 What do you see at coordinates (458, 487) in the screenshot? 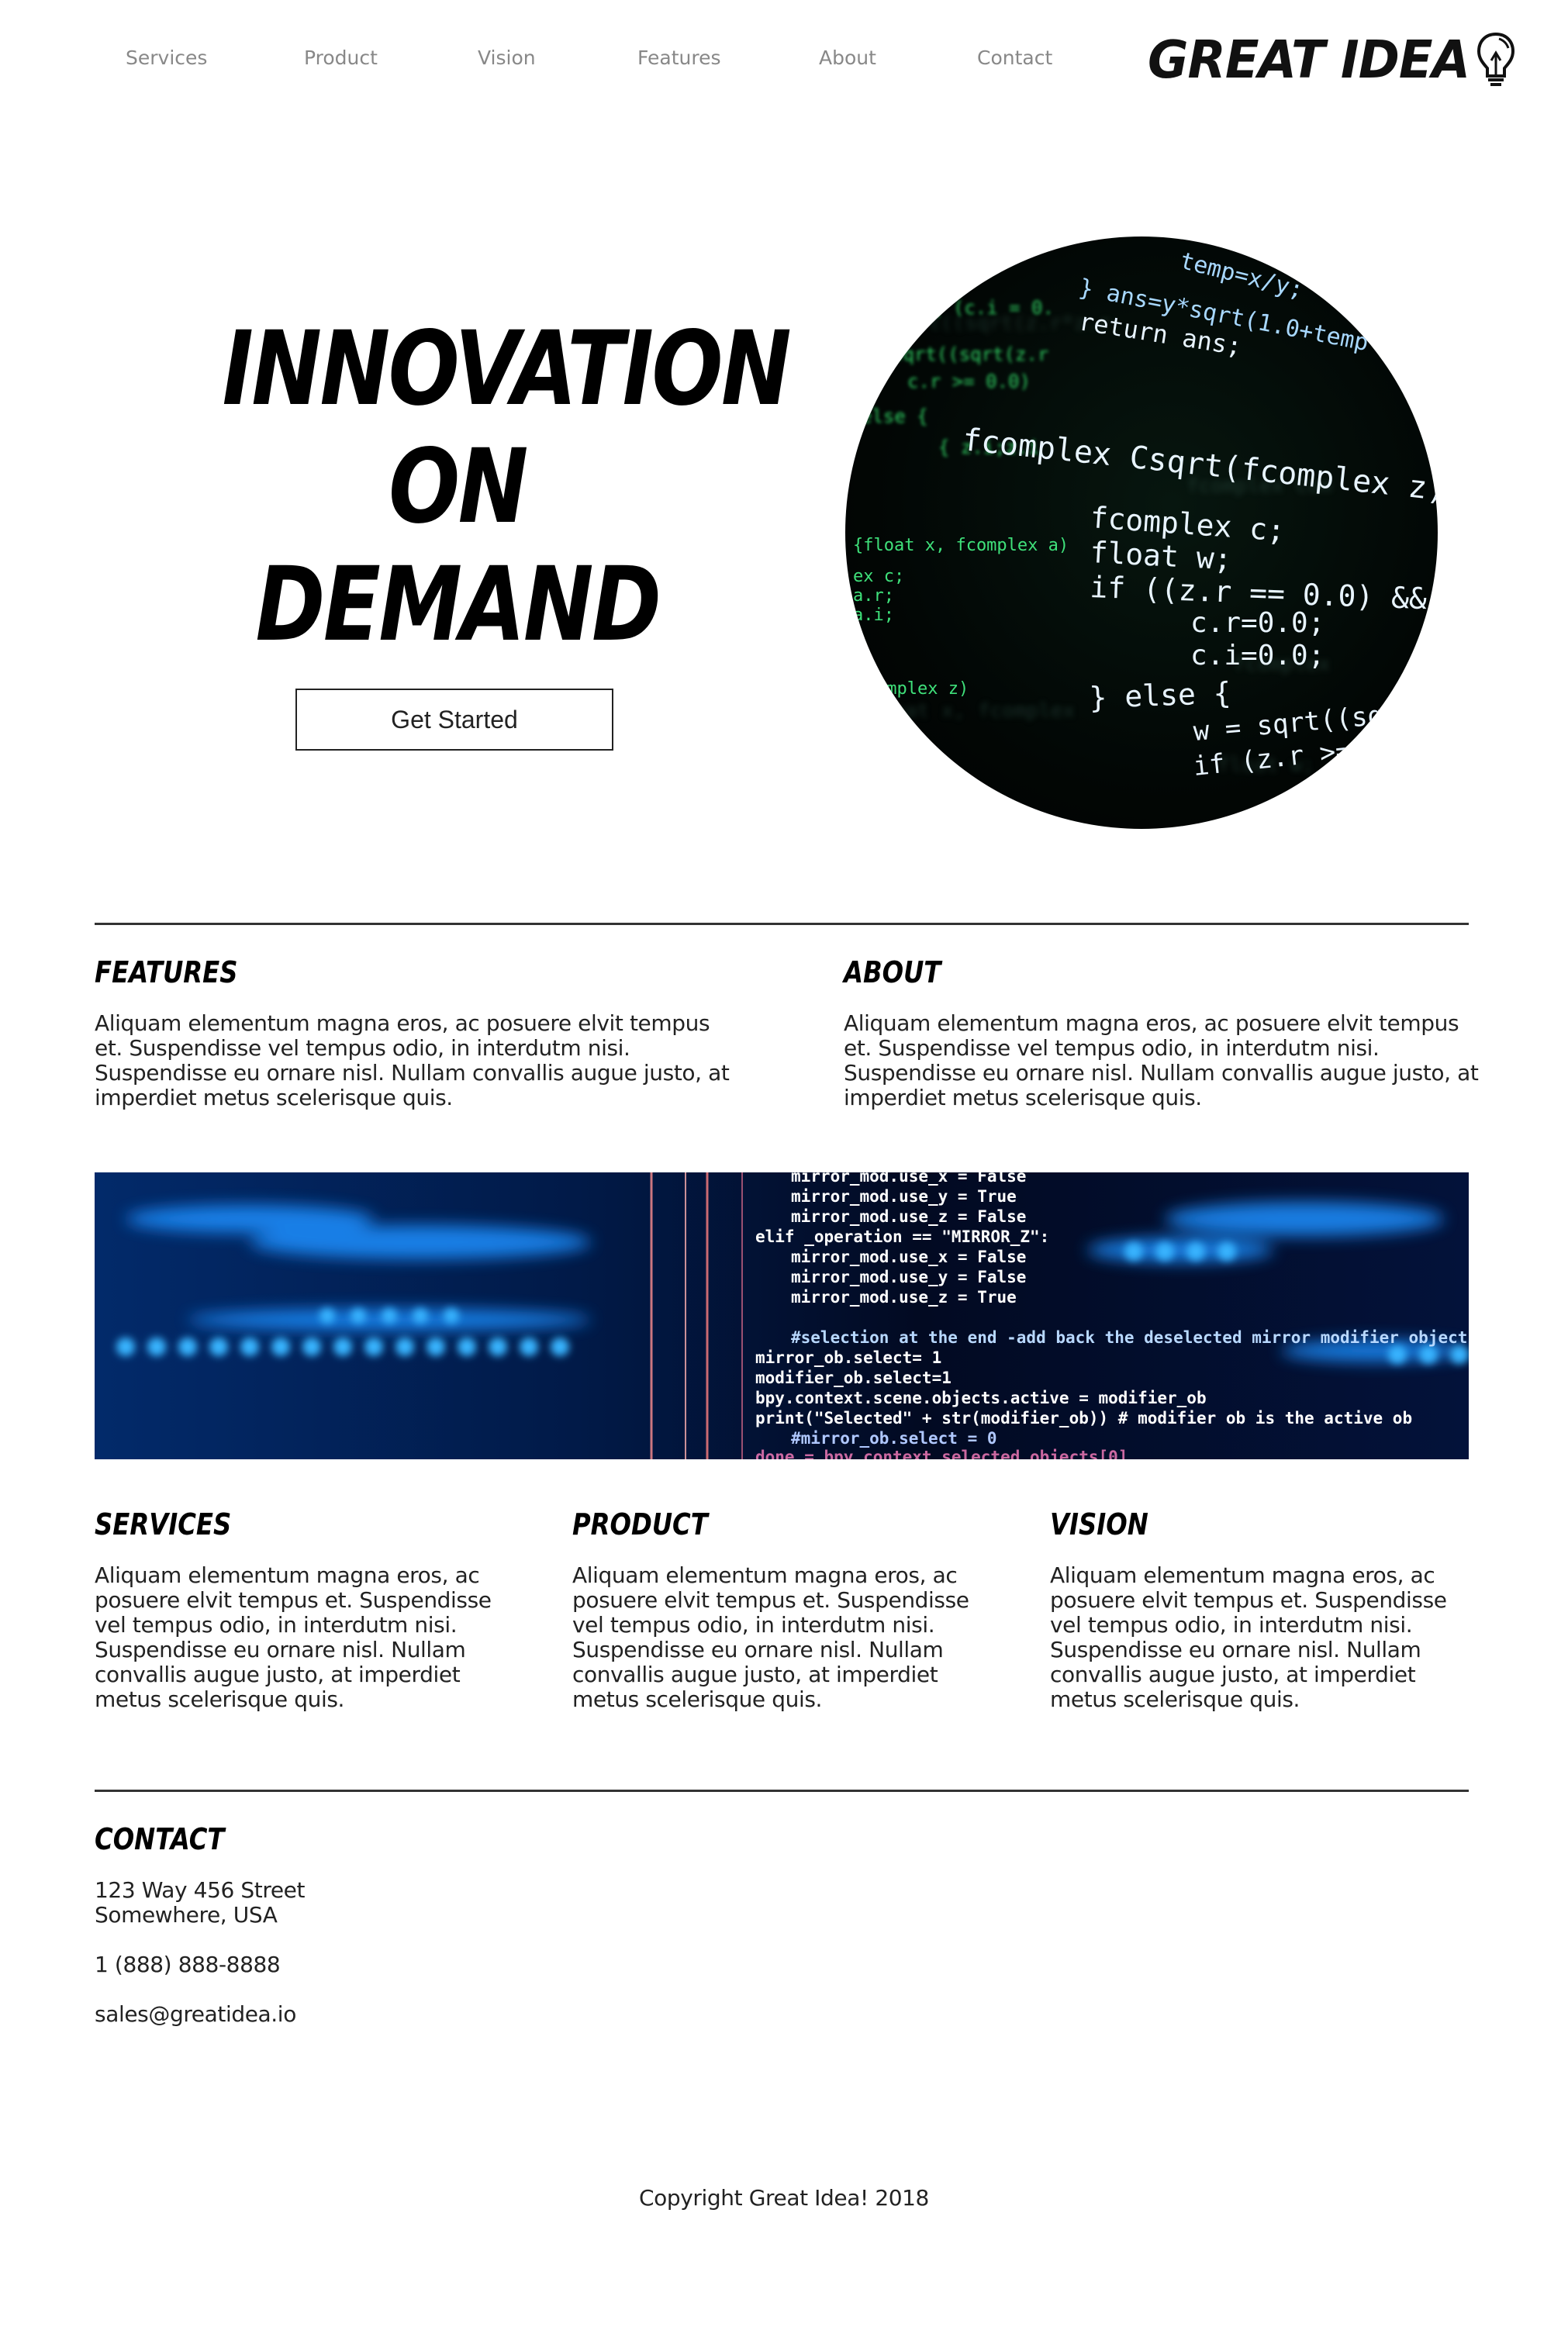
I see `hero-title-line-2: ON` at bounding box center [458, 487].